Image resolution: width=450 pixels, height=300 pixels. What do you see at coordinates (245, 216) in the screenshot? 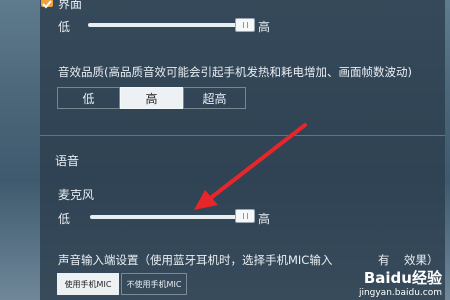
I see `mic-slider-thumb` at bounding box center [245, 216].